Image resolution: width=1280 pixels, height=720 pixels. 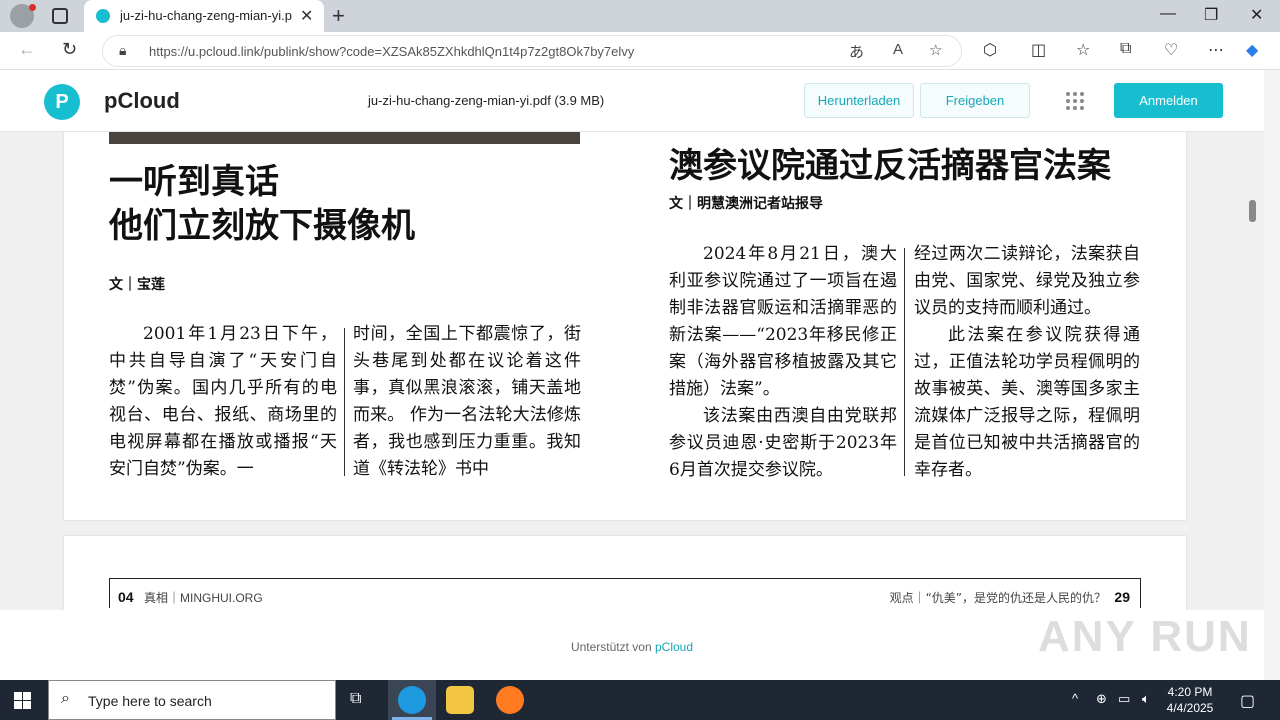 I want to click on edge-icon, so click(x=412, y=700).